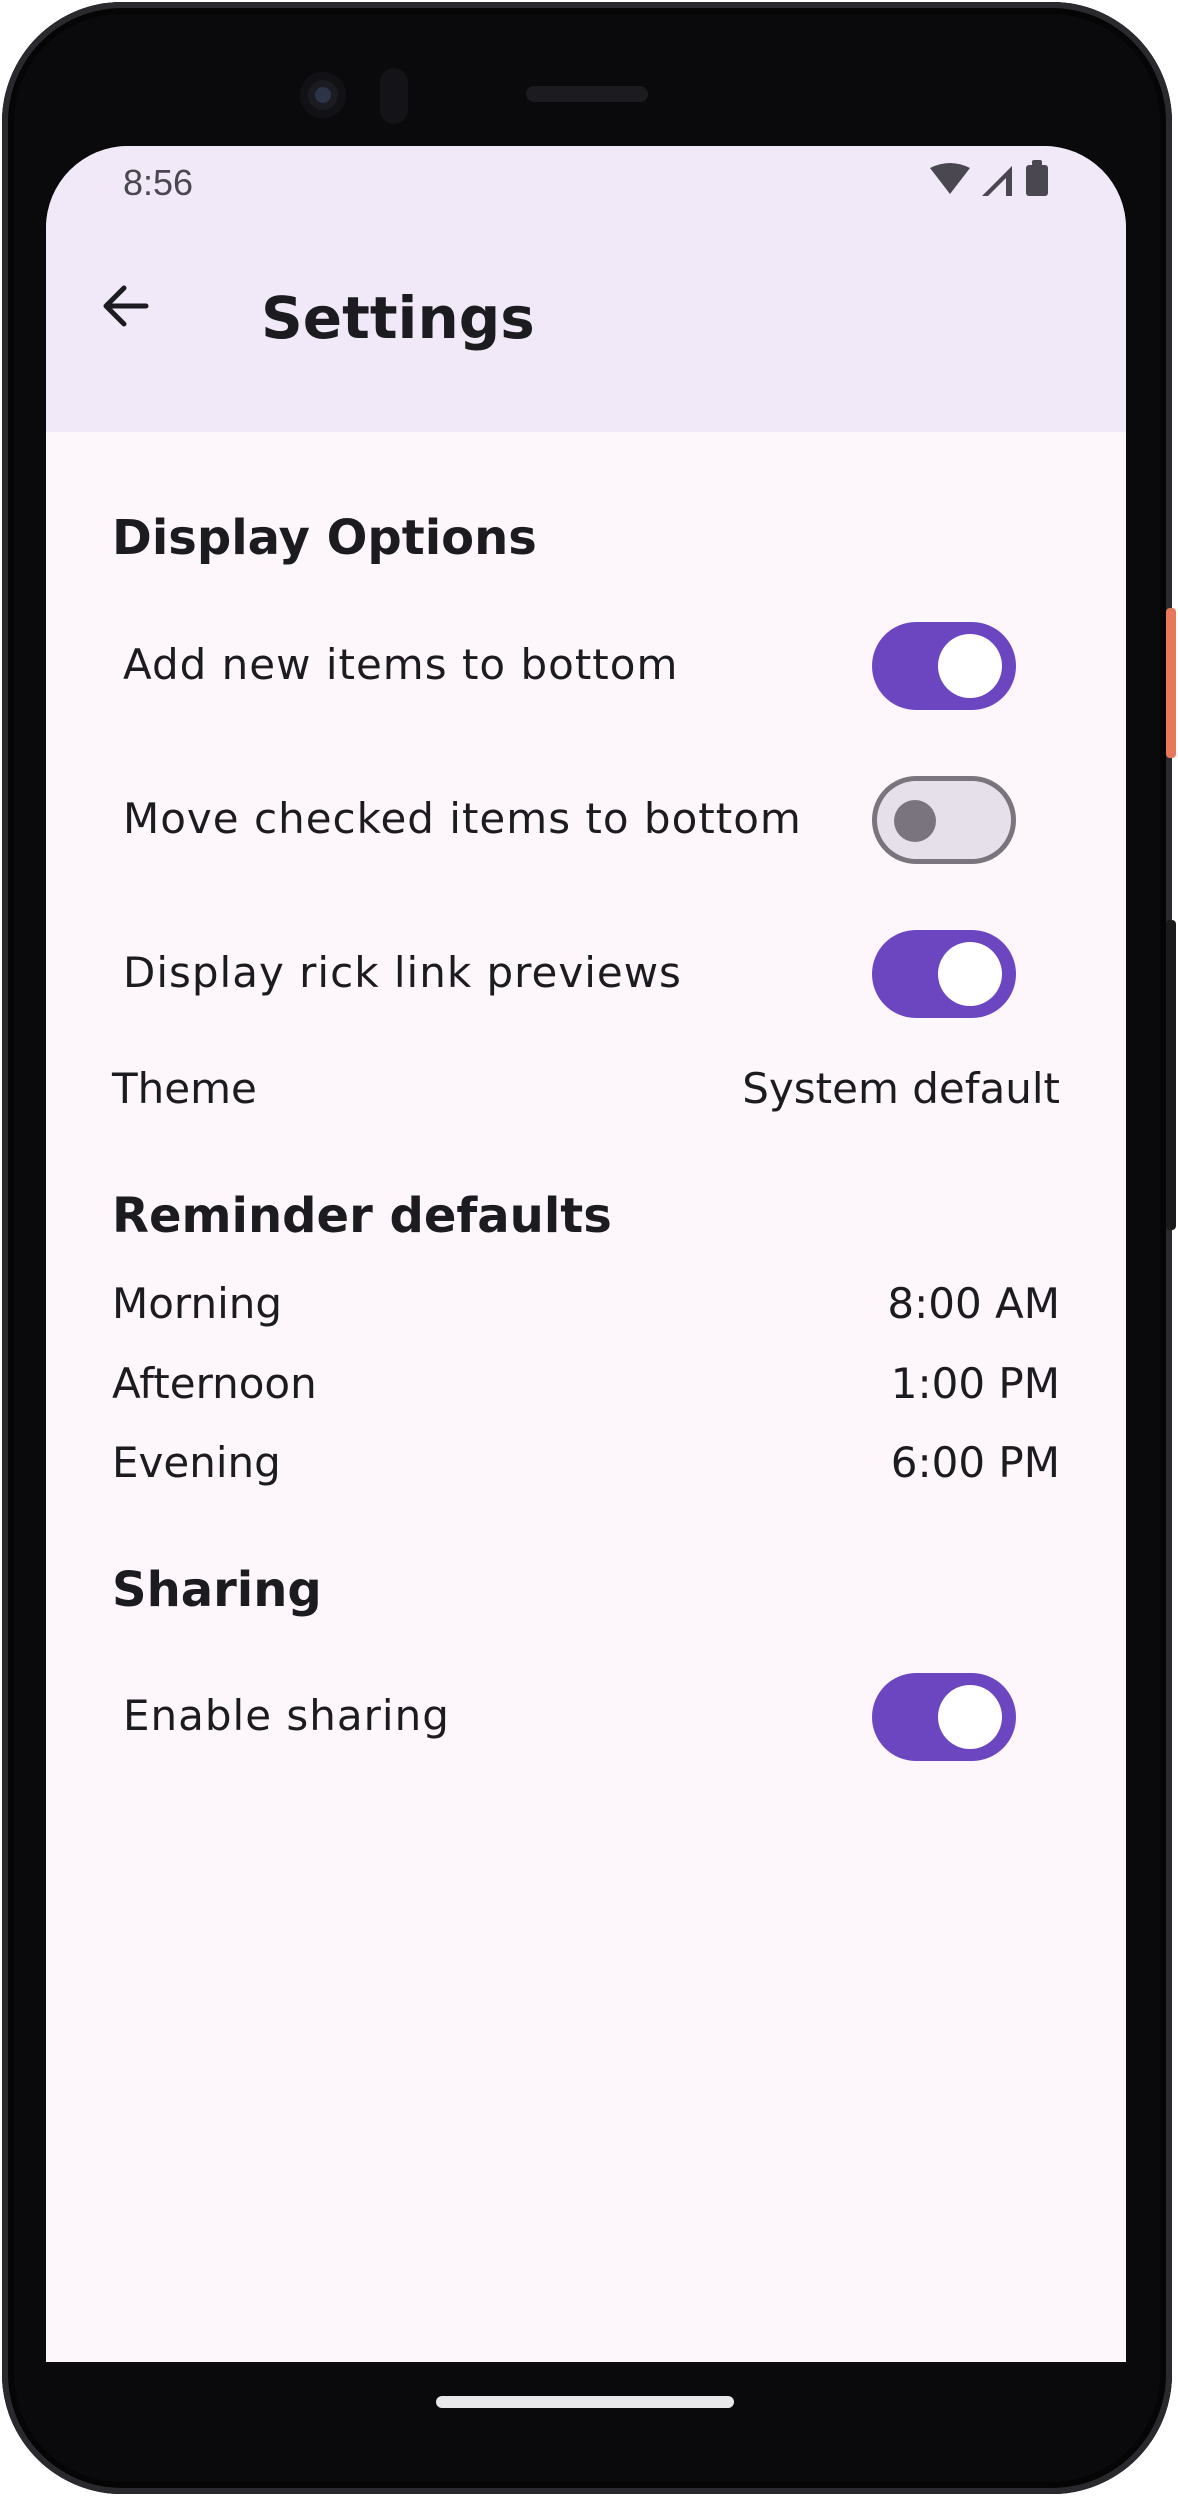  Describe the element at coordinates (197, 1303) in the screenshot. I see `reminder-label-morning: Morning` at that location.